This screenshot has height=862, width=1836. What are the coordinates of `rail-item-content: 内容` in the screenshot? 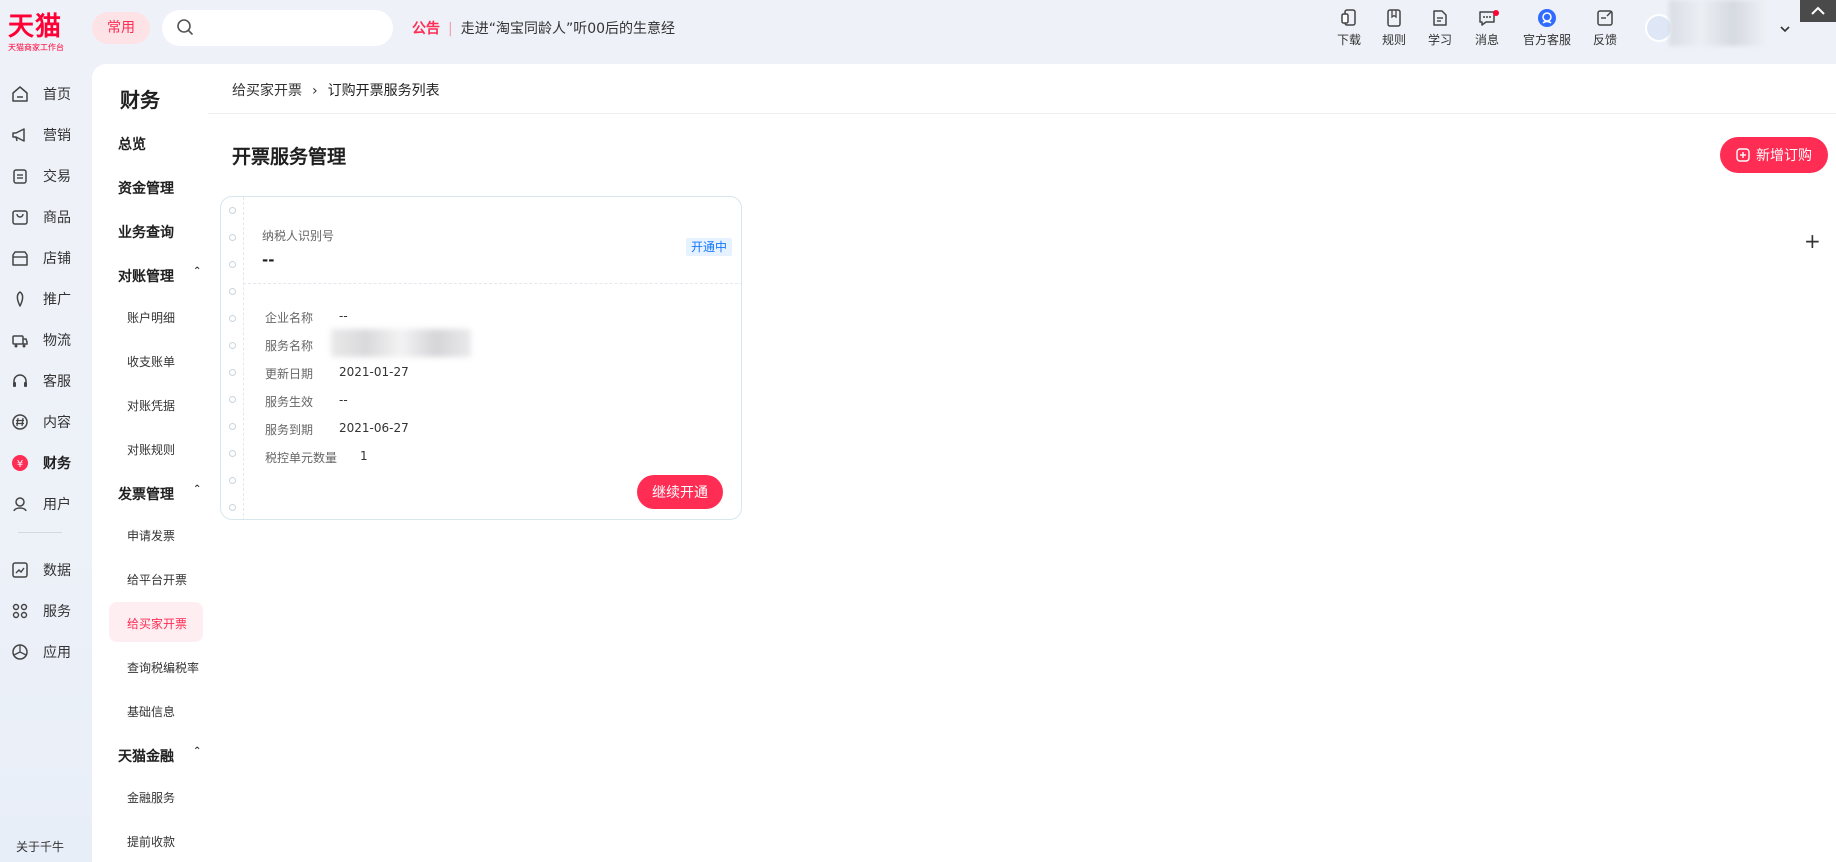 It's located at (46, 422).